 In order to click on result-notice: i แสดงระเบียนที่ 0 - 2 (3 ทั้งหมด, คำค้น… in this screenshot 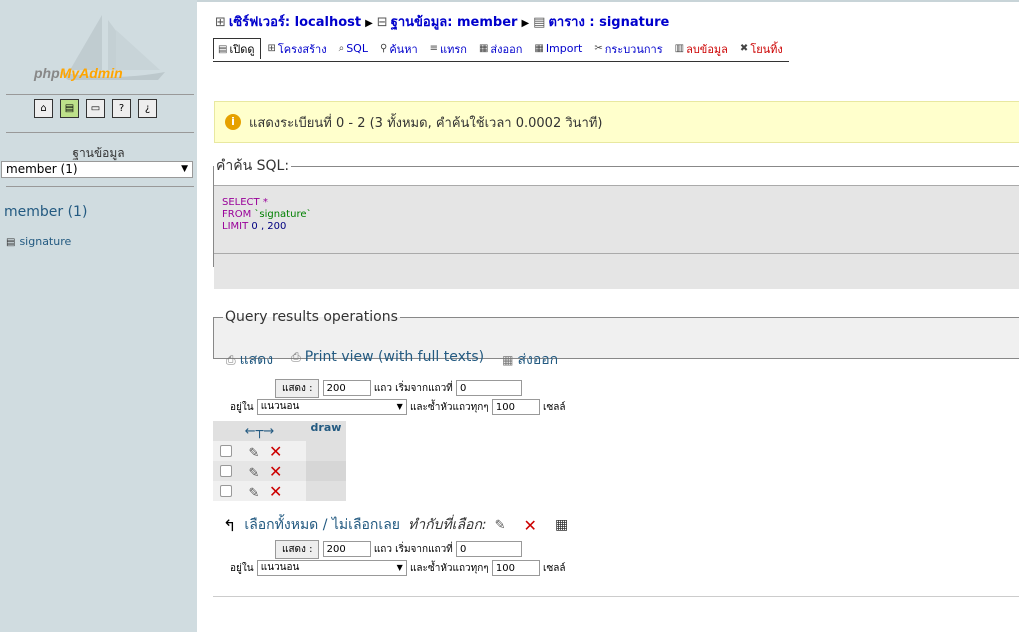, I will do `click(616, 122)`.